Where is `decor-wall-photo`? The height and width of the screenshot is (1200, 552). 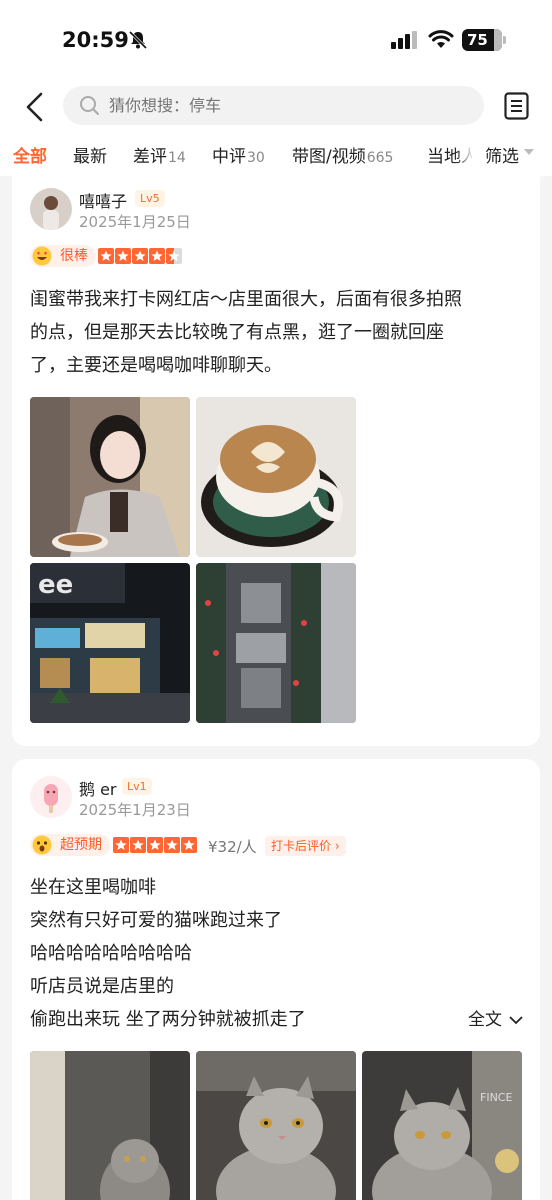
decor-wall-photo is located at coordinates (276, 643).